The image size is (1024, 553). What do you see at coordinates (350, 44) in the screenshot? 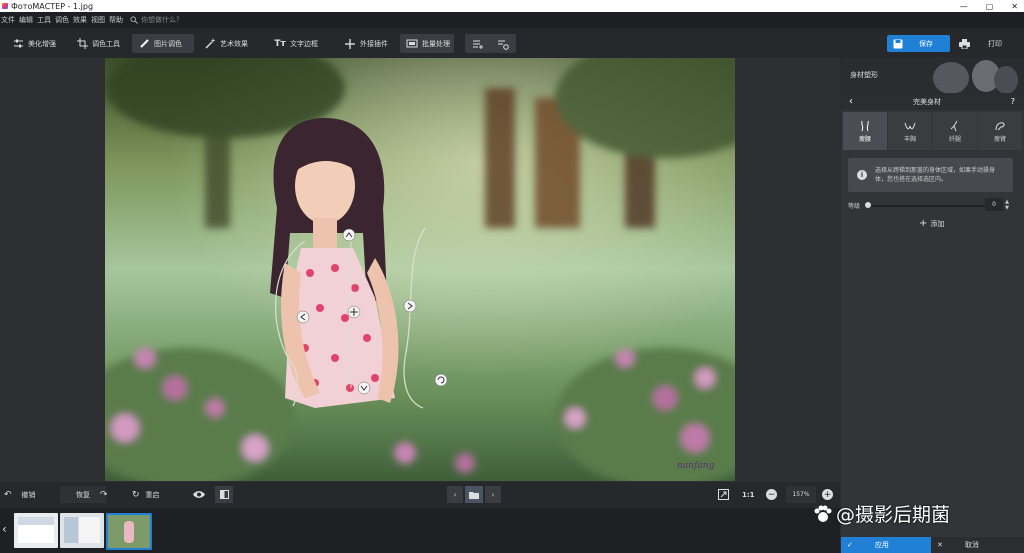
I see `plus-icon` at bounding box center [350, 44].